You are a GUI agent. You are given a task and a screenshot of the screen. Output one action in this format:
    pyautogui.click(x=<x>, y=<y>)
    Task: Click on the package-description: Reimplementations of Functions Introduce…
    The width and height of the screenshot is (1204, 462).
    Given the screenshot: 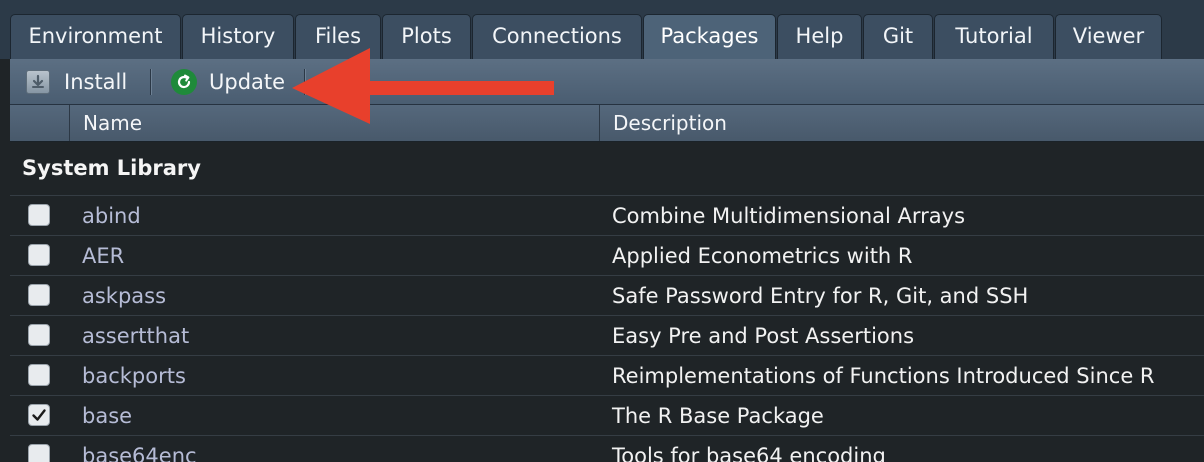 What is the action you would take?
    pyautogui.click(x=883, y=376)
    